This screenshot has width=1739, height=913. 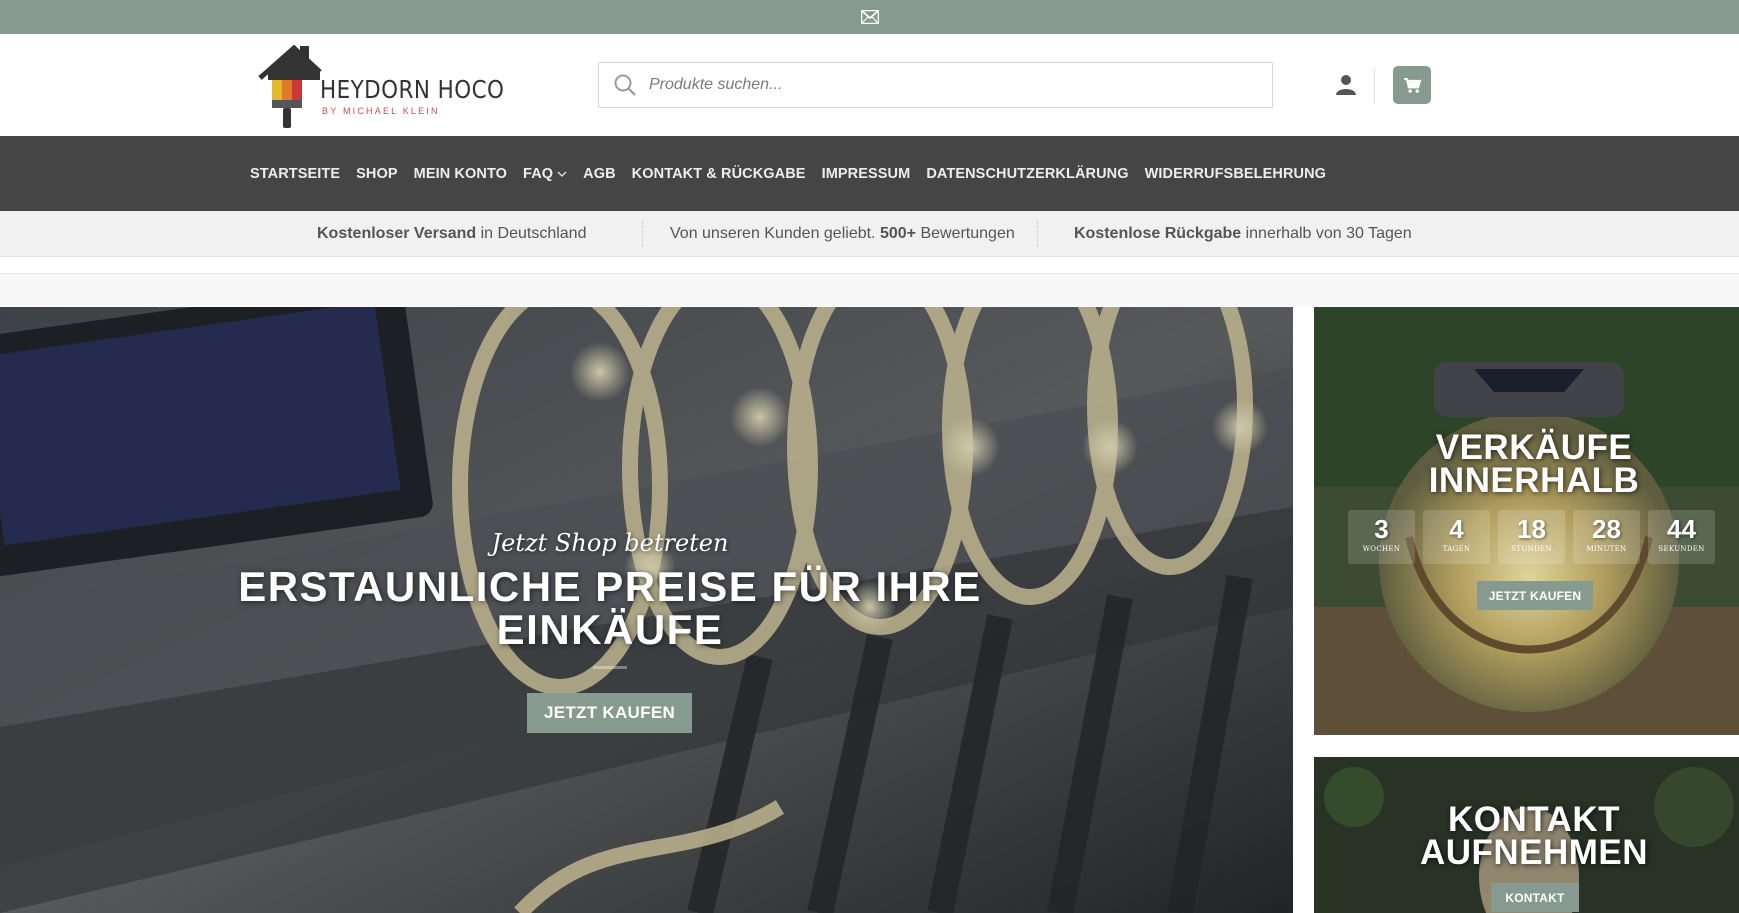 I want to click on product-search, so click(x=935, y=85).